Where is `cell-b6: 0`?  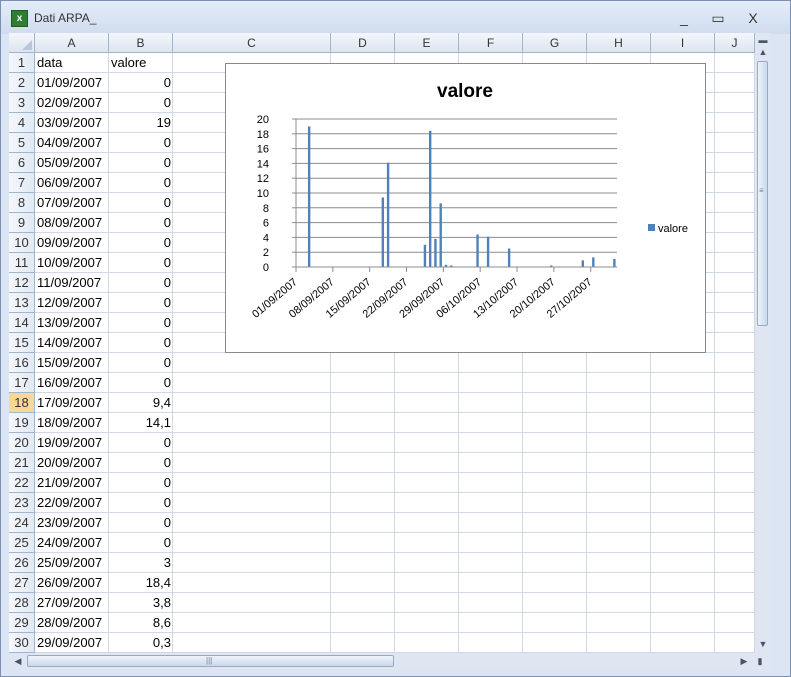
cell-b6: 0 is located at coordinates (141, 163).